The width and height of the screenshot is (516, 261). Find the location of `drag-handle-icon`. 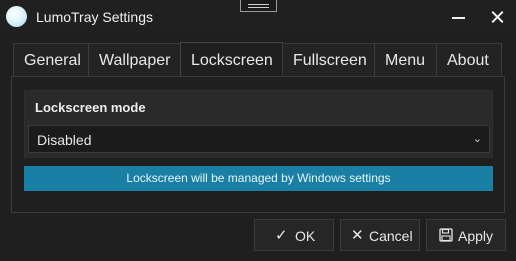

drag-handle-icon is located at coordinates (258, 6).